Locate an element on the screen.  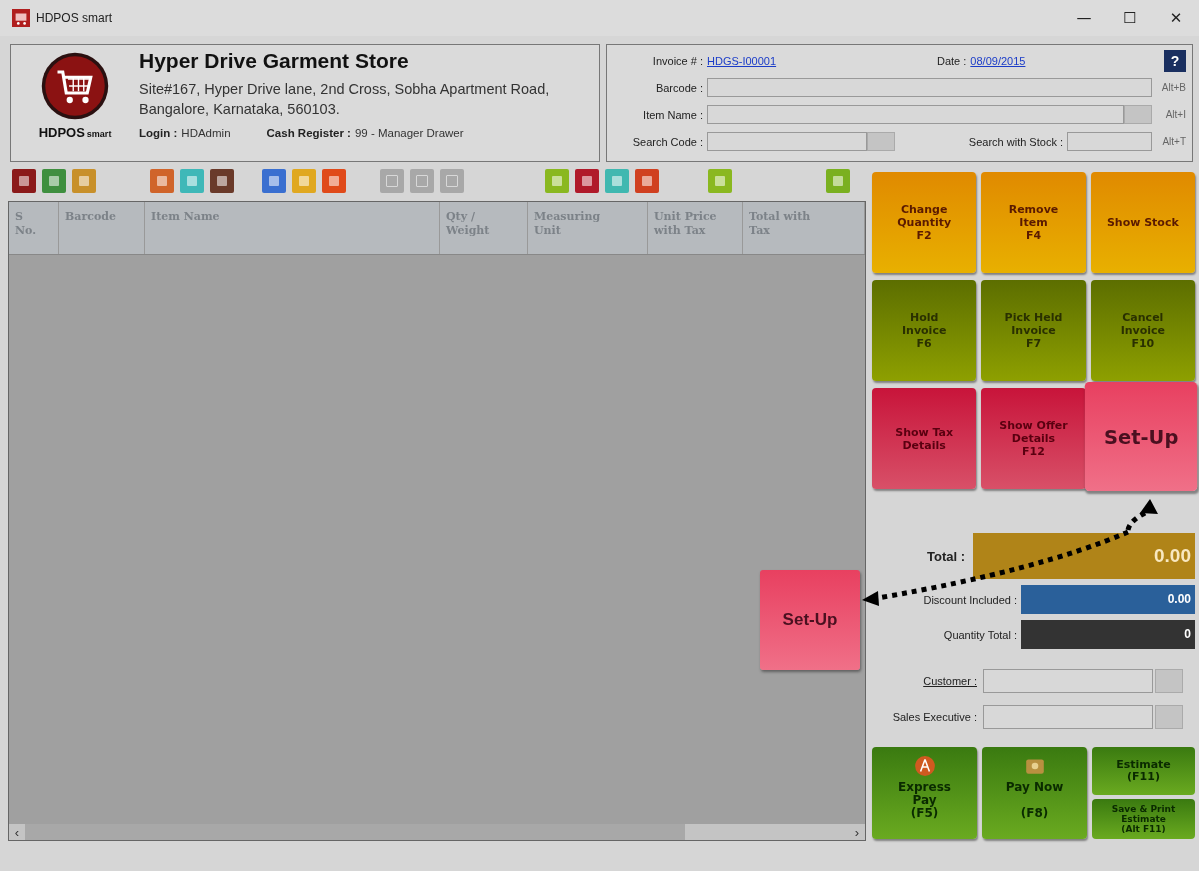
scroll-left-arrow: ‹ is located at coordinates (17, 832).